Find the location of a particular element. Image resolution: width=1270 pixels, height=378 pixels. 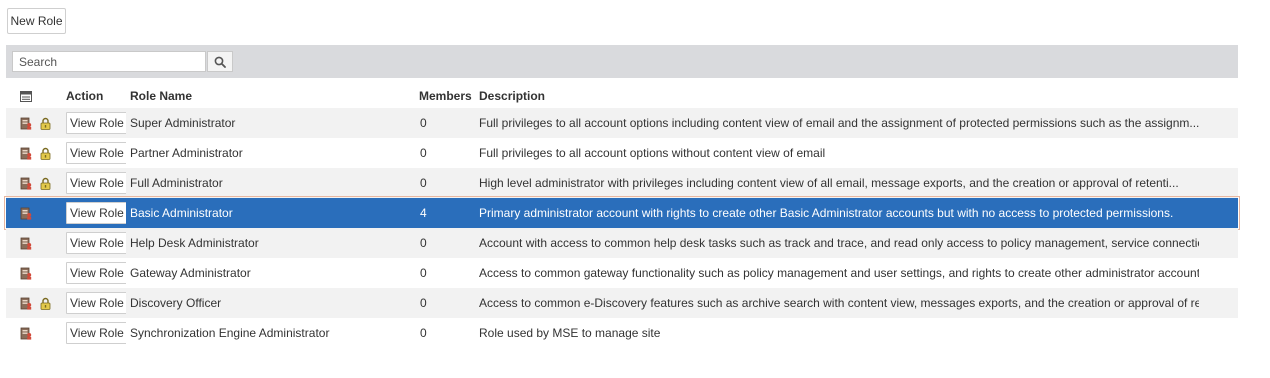

column-menu-icon is located at coordinates (26, 96).